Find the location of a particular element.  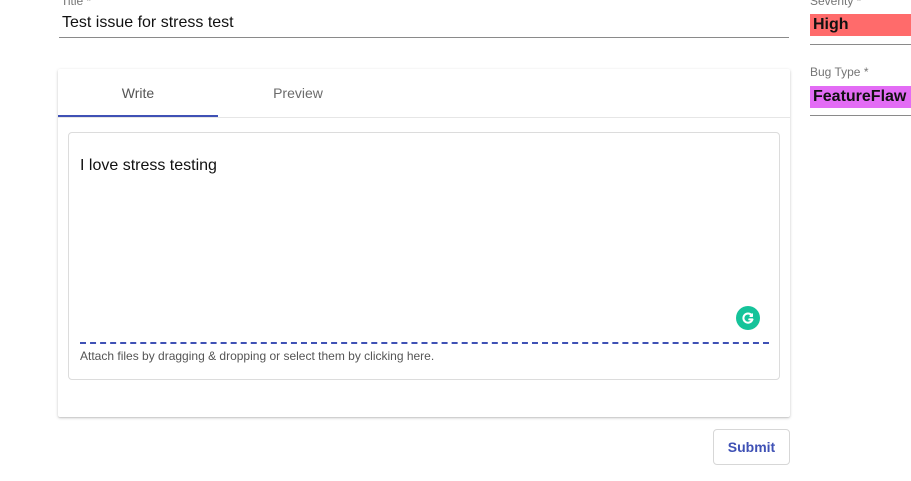

drop-zone-divider is located at coordinates (424, 343).